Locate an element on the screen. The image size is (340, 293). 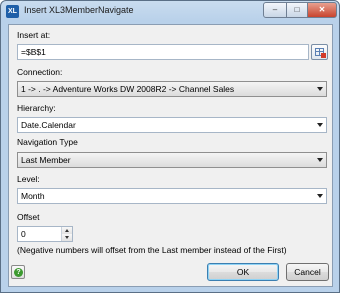
stepper-buttons is located at coordinates (66, 234).